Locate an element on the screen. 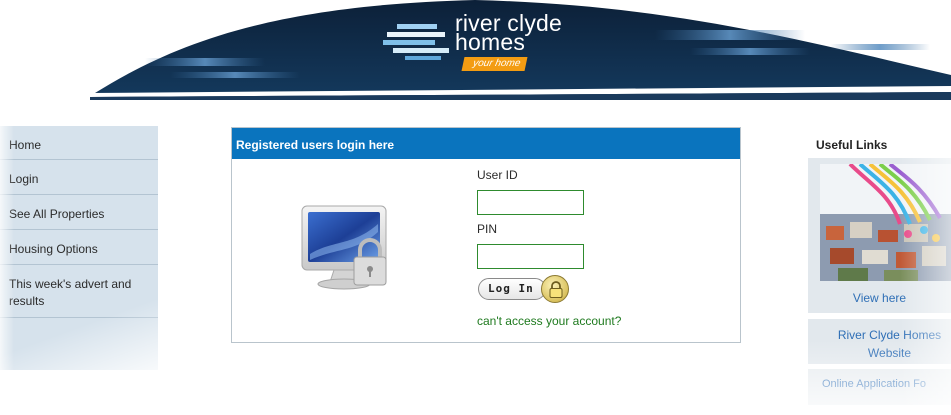  promo-box: View here is located at coordinates (879, 235).